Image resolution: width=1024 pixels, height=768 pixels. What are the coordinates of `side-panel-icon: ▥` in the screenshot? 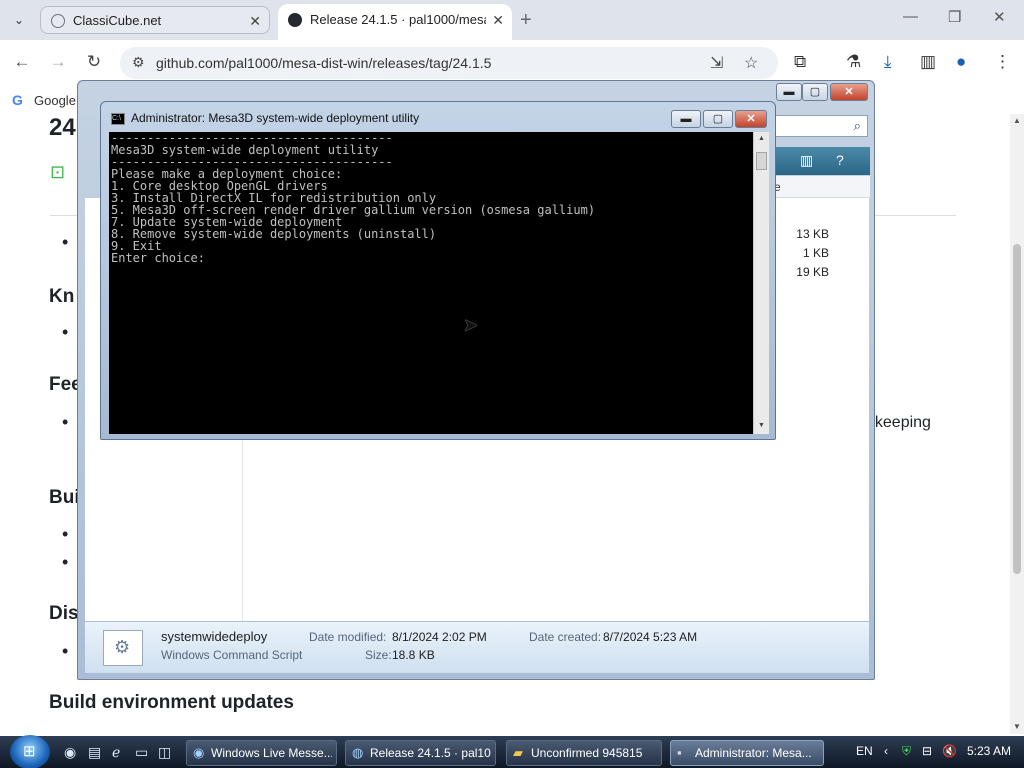 It's located at (928, 62).